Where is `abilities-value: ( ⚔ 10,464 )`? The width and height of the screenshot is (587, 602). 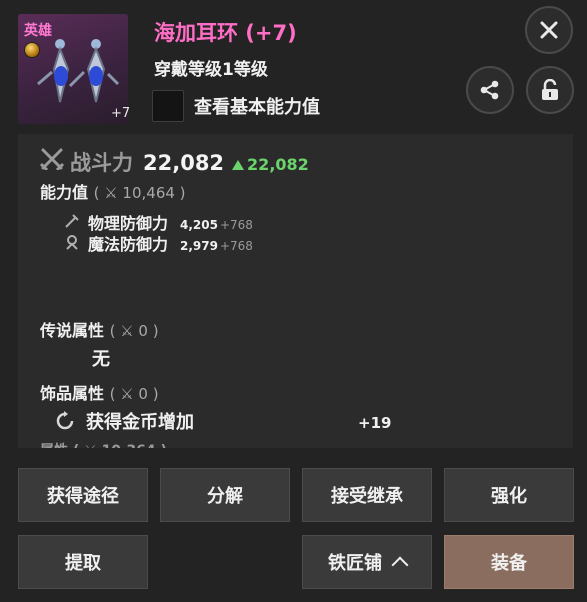 abilities-value: ( ⚔ 10,464 ) is located at coordinates (139, 193).